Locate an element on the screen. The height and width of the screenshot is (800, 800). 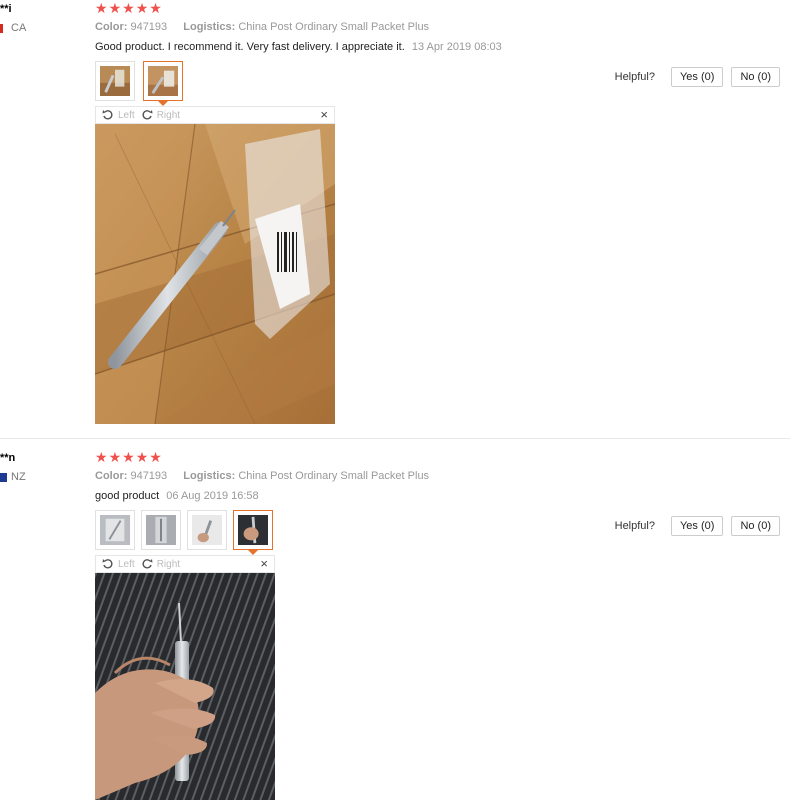
review-divider is located at coordinates (395, 438).